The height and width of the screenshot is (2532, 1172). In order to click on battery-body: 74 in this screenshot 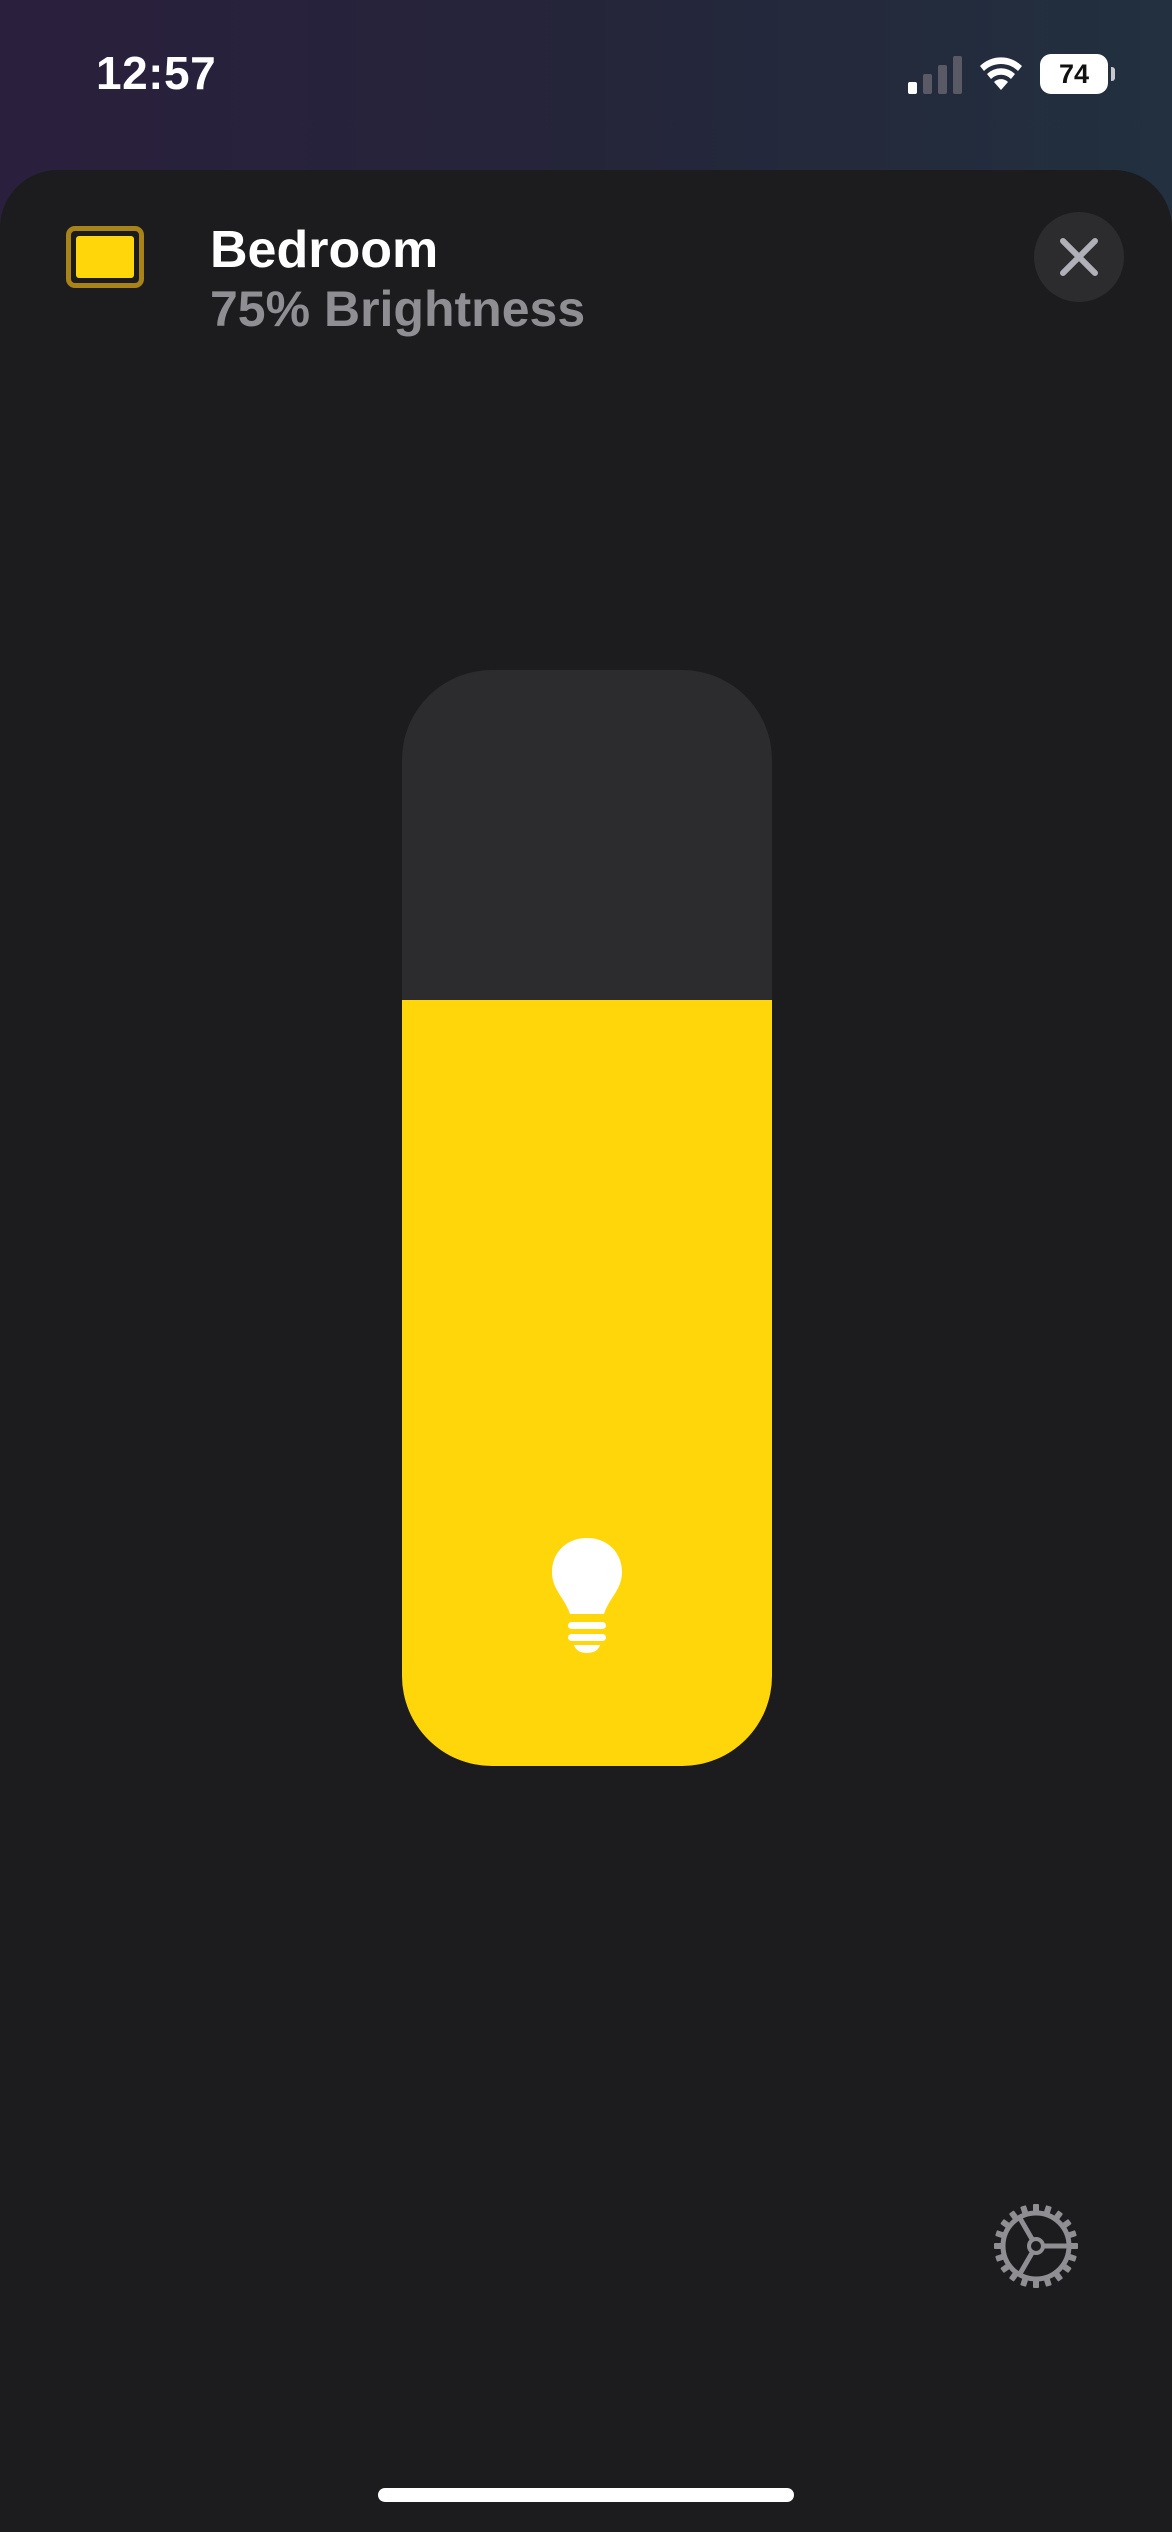, I will do `click(1074, 74)`.